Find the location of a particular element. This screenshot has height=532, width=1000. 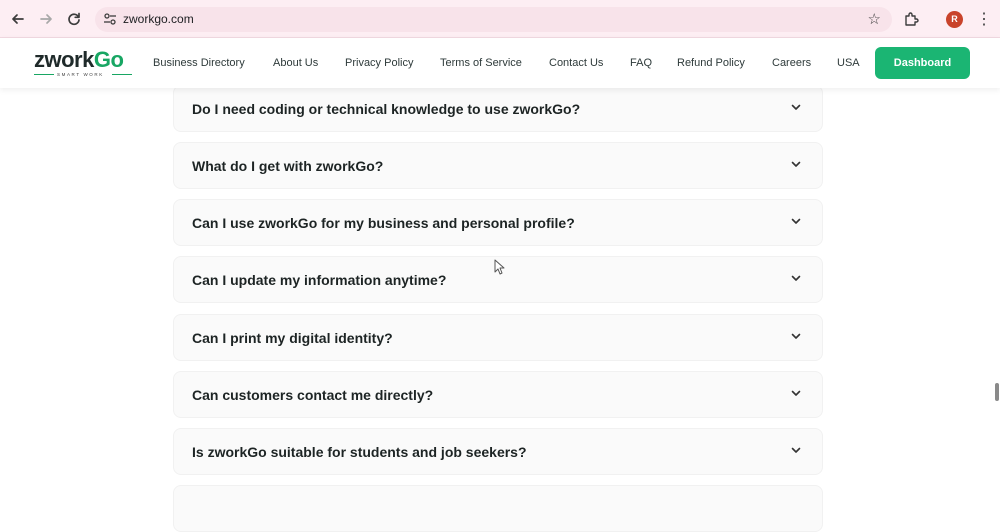

nav-faq: FAQ is located at coordinates (641, 63).